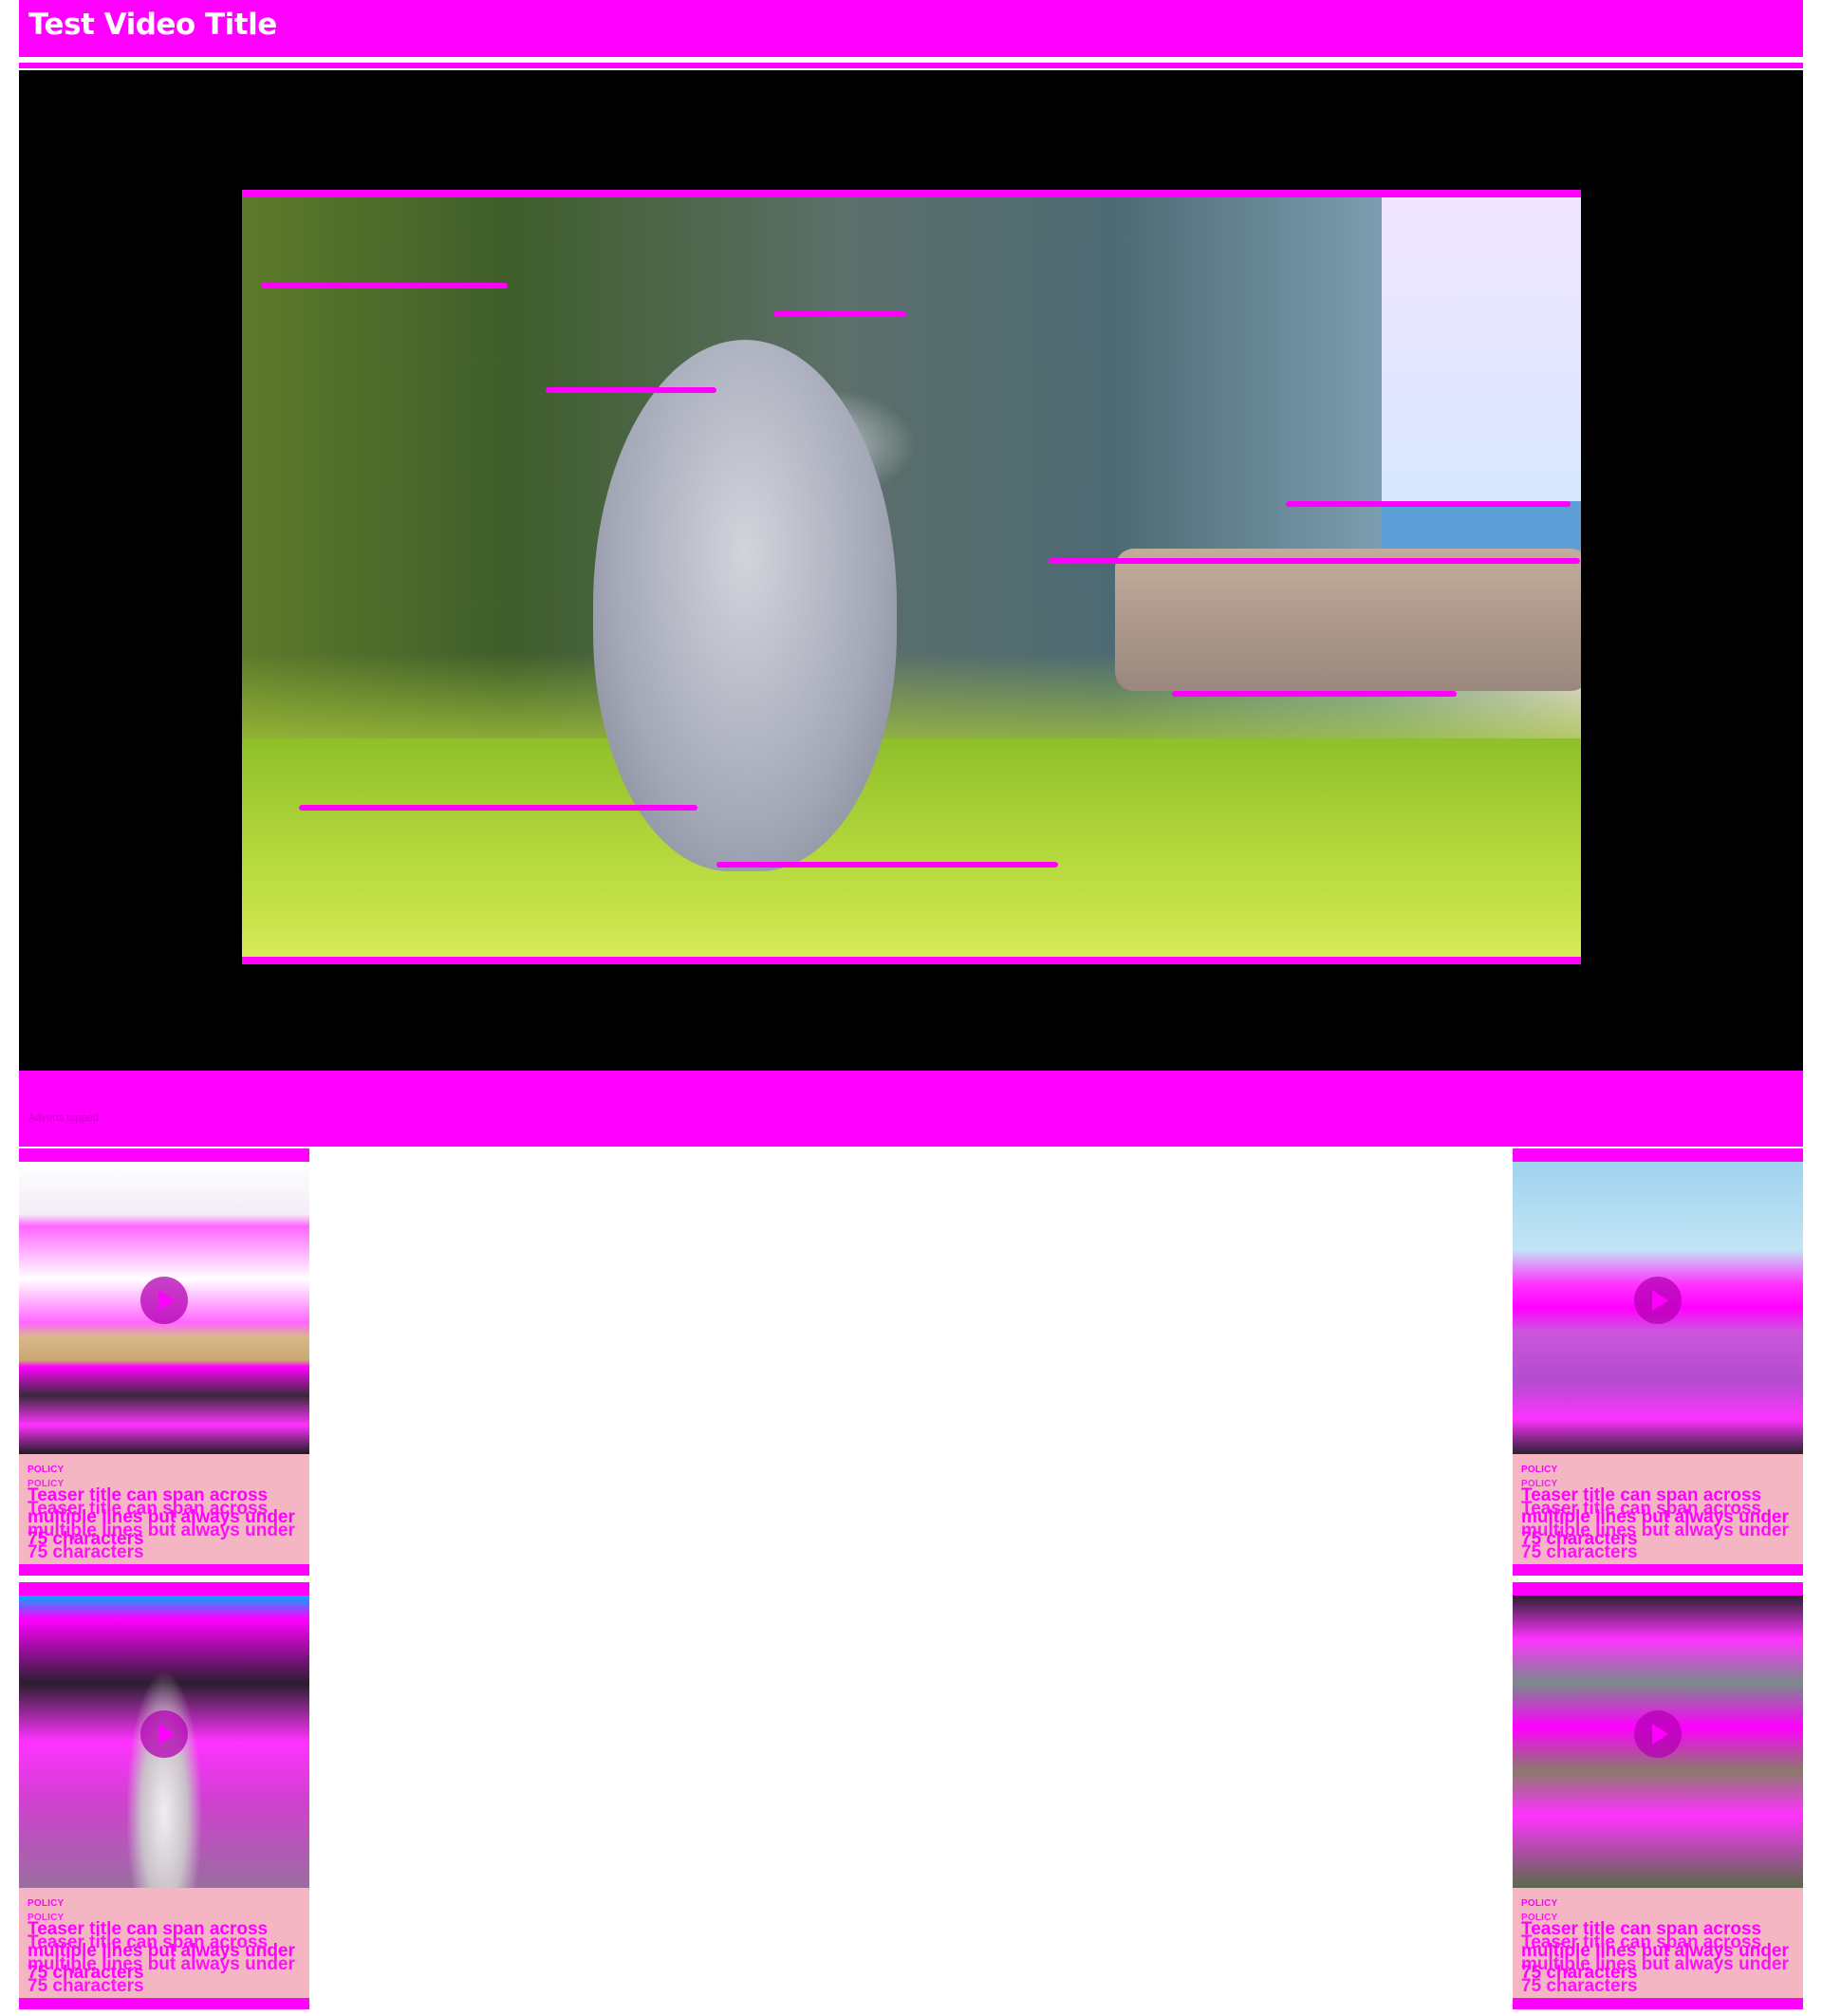  I want to click on controls-label: Adverts tapped, so click(63, 1118).